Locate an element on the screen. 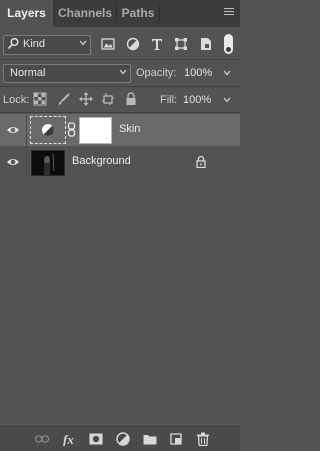  link-layers-icon is located at coordinates (42, 439).